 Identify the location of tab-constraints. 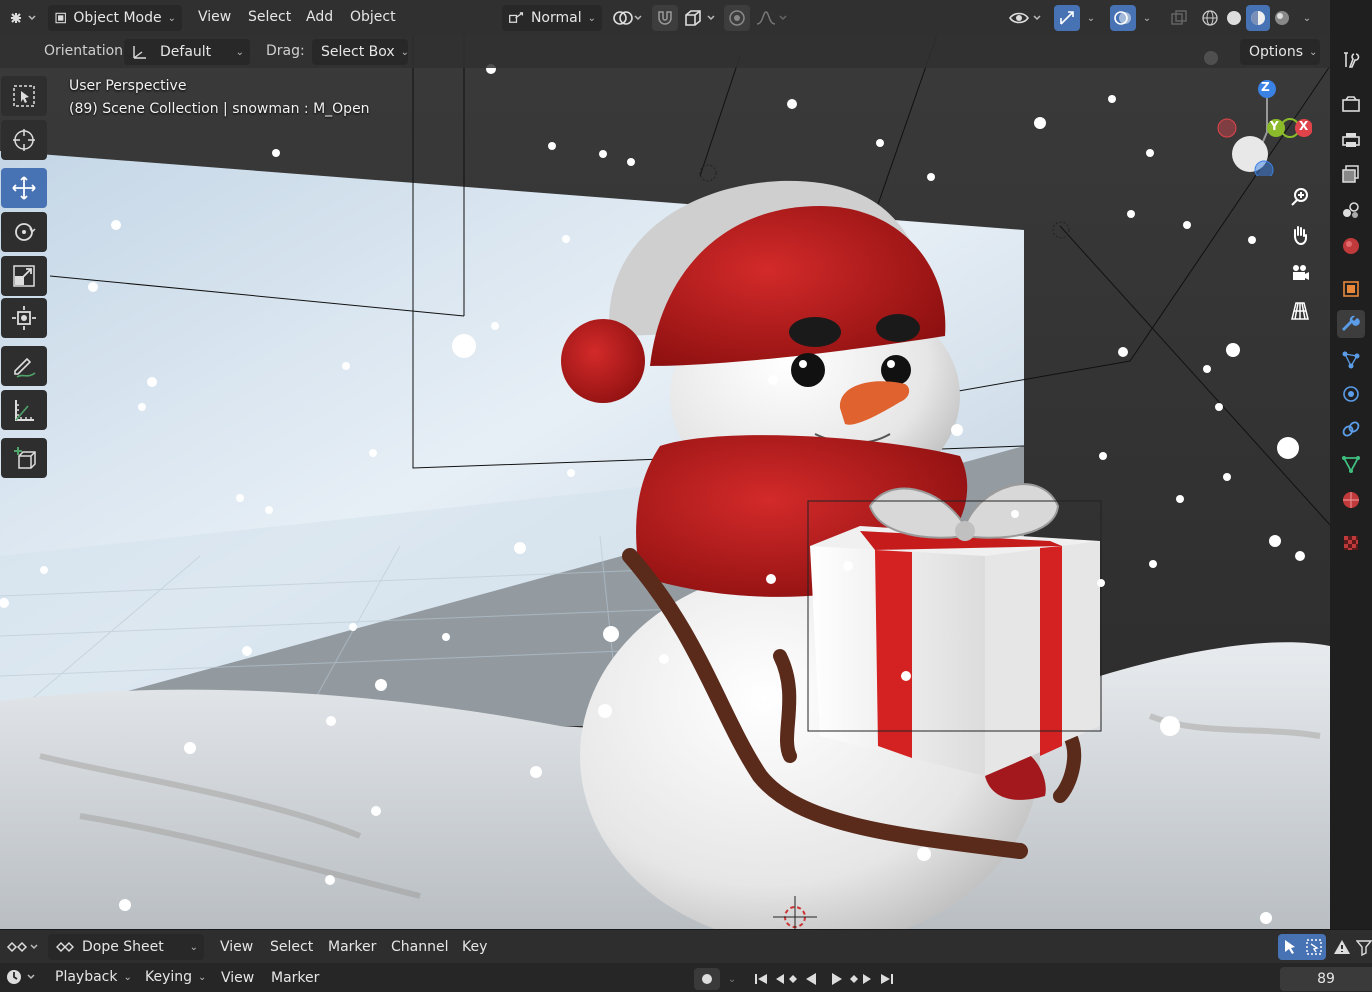
(1351, 429).